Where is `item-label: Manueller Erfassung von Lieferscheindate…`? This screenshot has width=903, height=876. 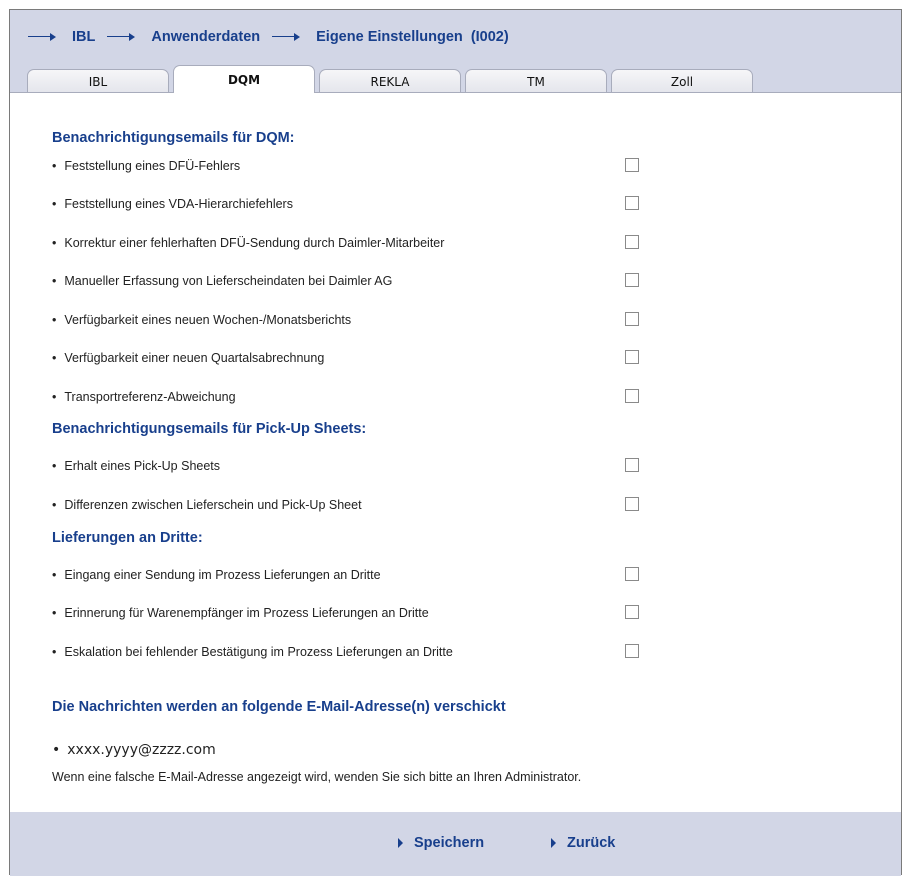 item-label: Manueller Erfassung von Lieferscheindate… is located at coordinates (222, 281).